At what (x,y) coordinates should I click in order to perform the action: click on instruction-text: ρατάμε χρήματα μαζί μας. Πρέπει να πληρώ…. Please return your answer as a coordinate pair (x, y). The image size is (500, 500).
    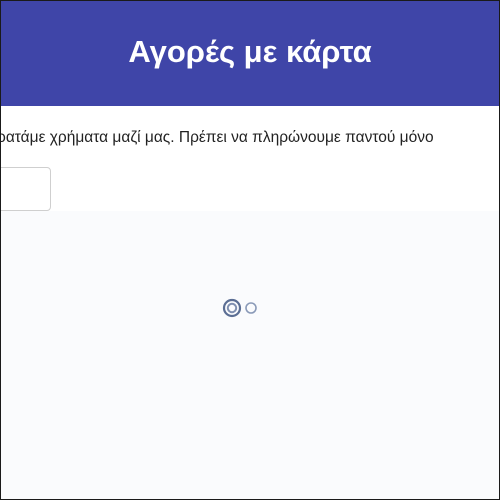
    Looking at the image, I should click on (217, 137).